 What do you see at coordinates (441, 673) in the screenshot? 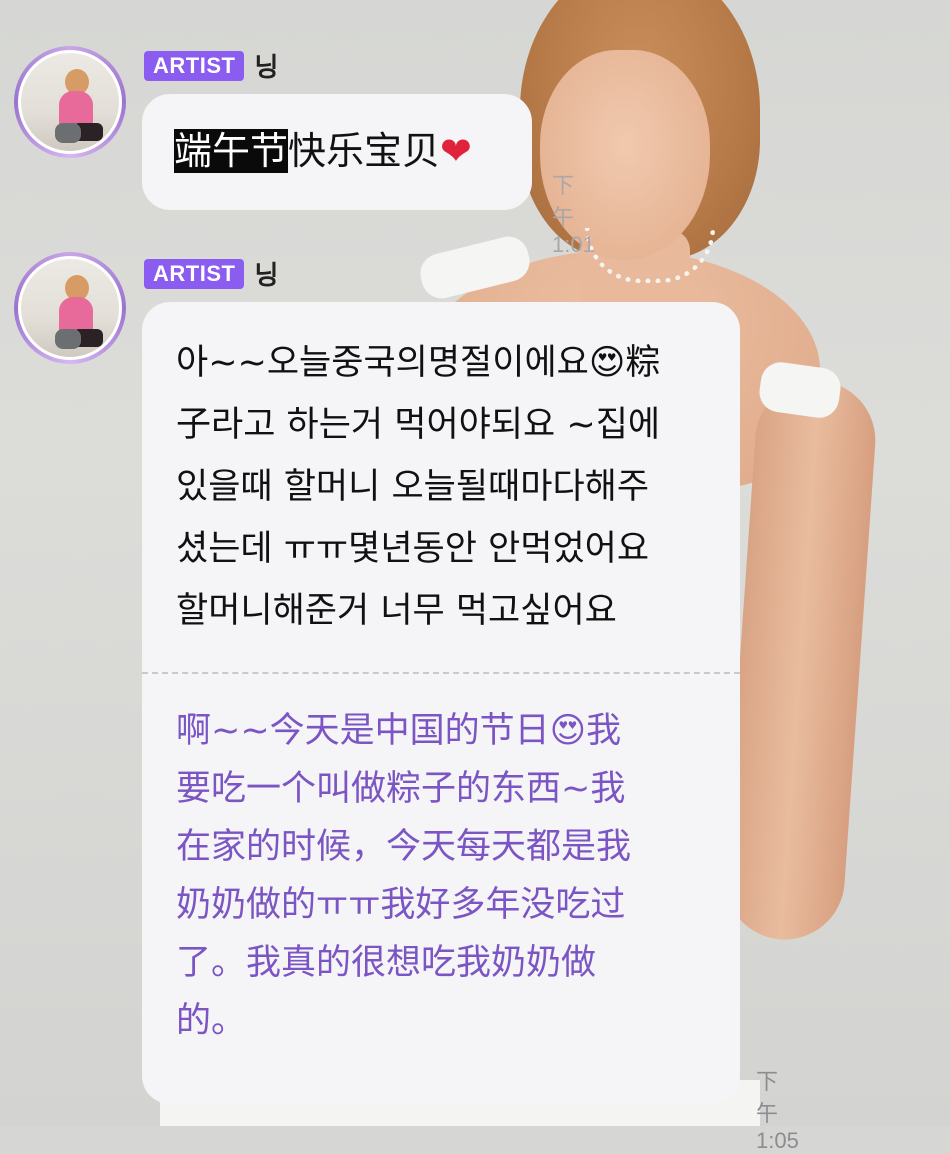
I see `translation-divider` at bounding box center [441, 673].